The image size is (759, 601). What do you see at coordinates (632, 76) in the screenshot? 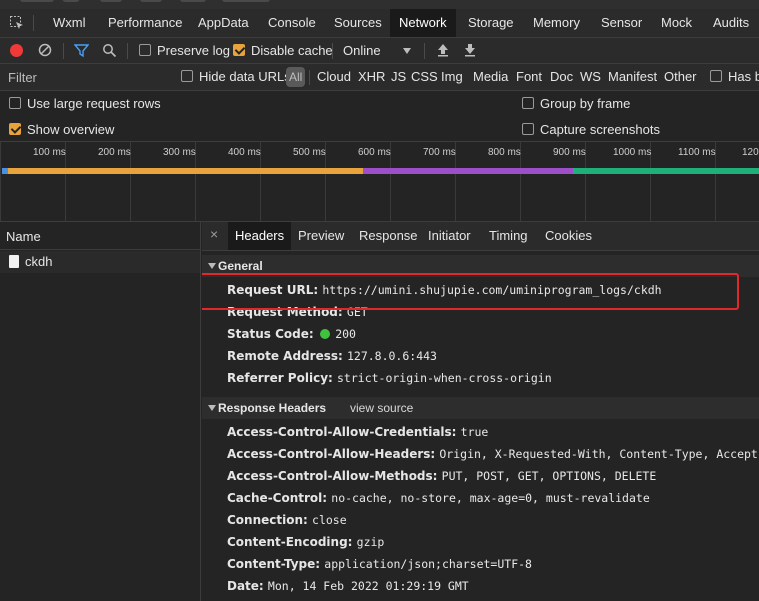
I see `type-filter-manifest: Manifest` at bounding box center [632, 76].